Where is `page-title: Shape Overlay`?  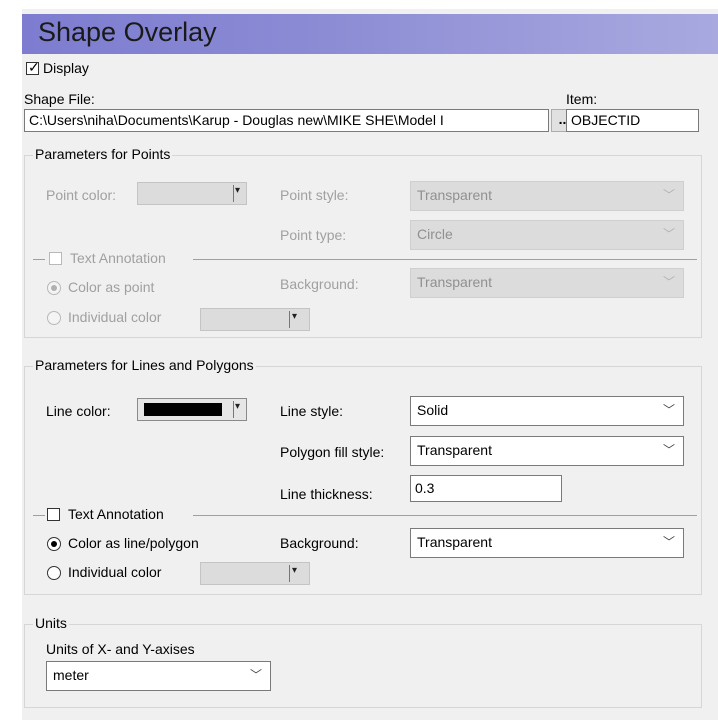 page-title: Shape Overlay is located at coordinates (127, 32).